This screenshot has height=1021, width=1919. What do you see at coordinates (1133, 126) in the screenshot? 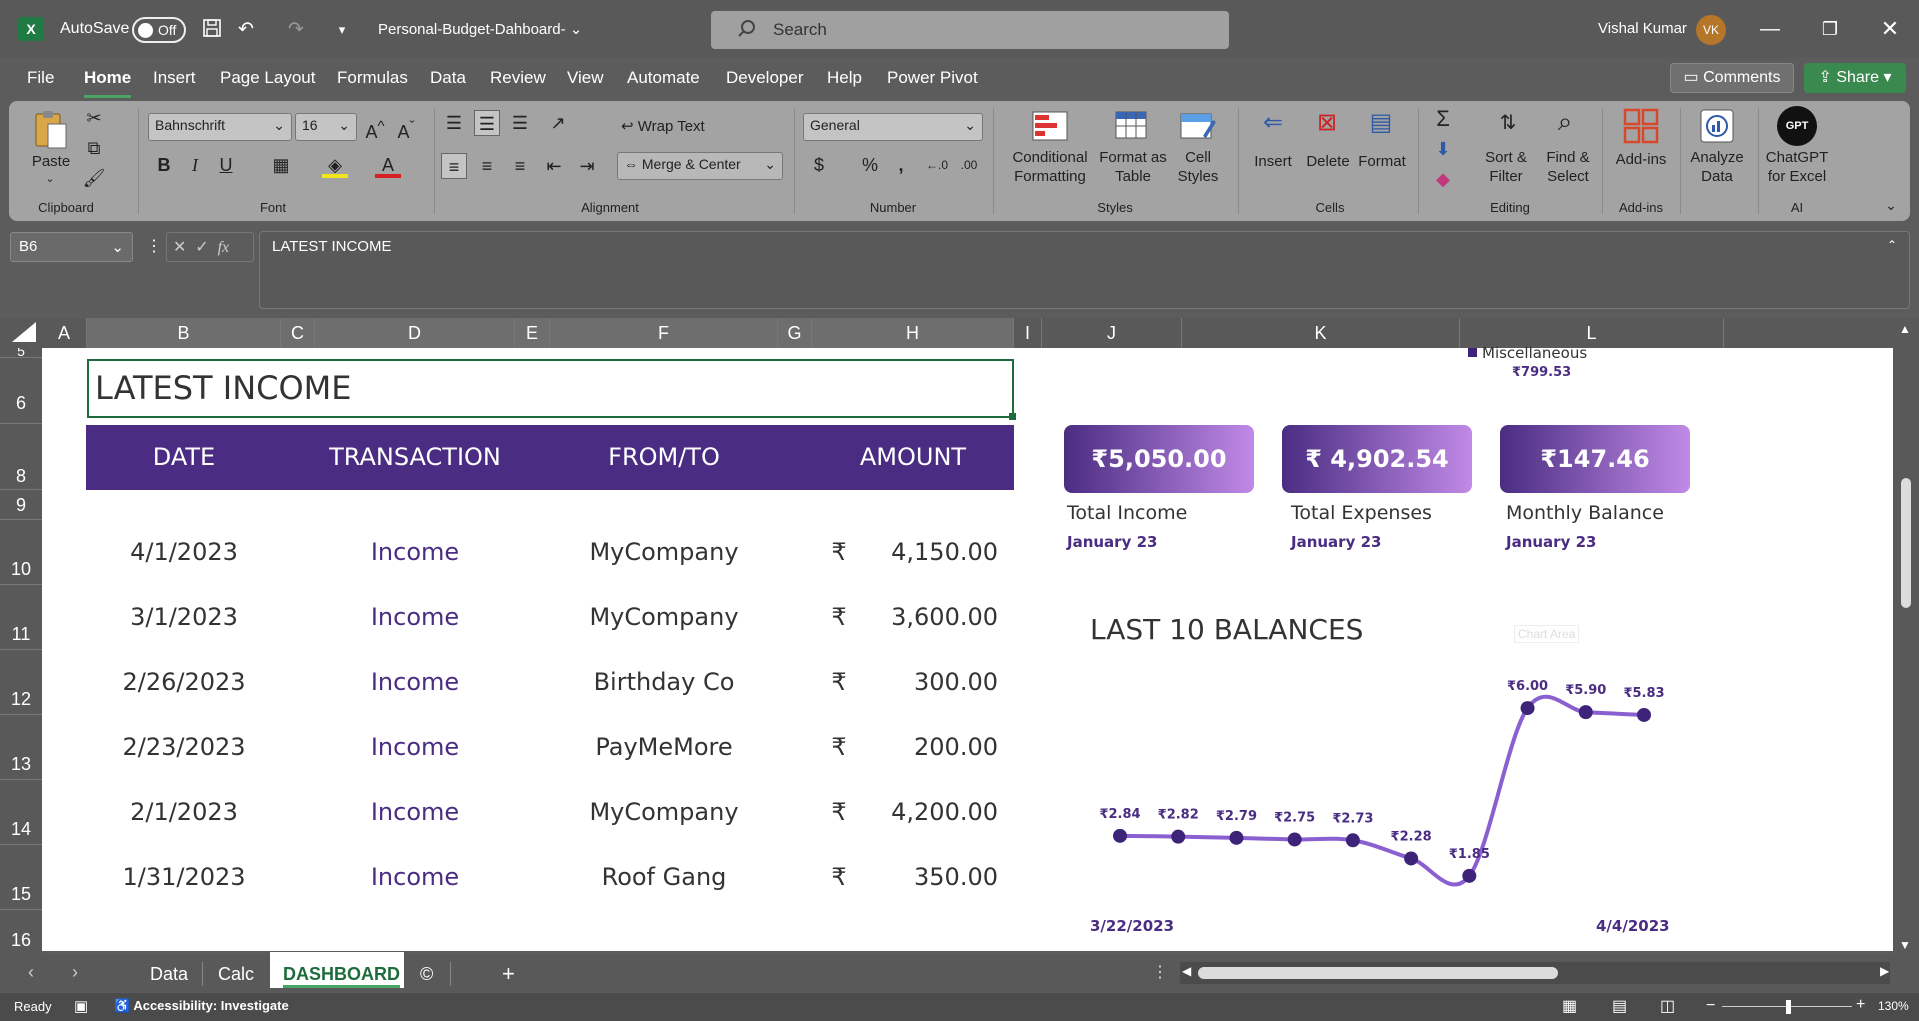
I see `format-as-table-icon` at bounding box center [1133, 126].